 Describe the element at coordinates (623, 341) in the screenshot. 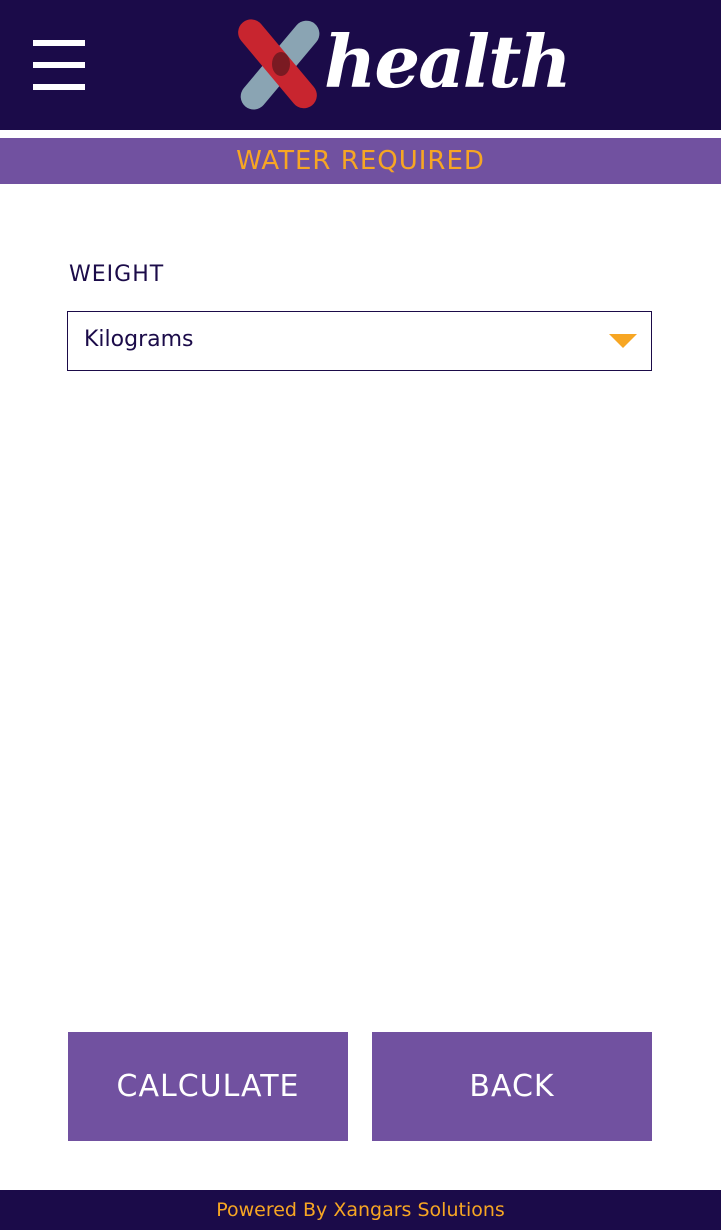

I see `caret-down-icon` at that location.